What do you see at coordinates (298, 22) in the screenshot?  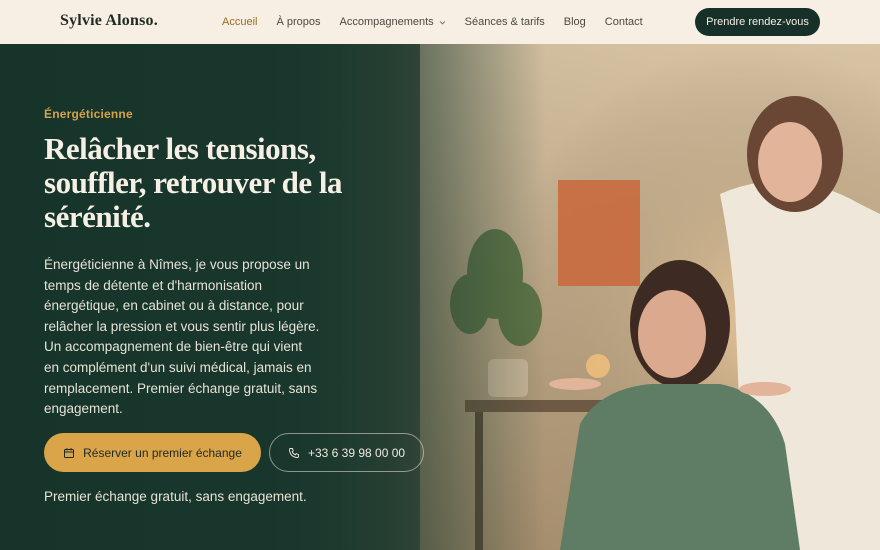 I see `nav-a-propos: À propos` at bounding box center [298, 22].